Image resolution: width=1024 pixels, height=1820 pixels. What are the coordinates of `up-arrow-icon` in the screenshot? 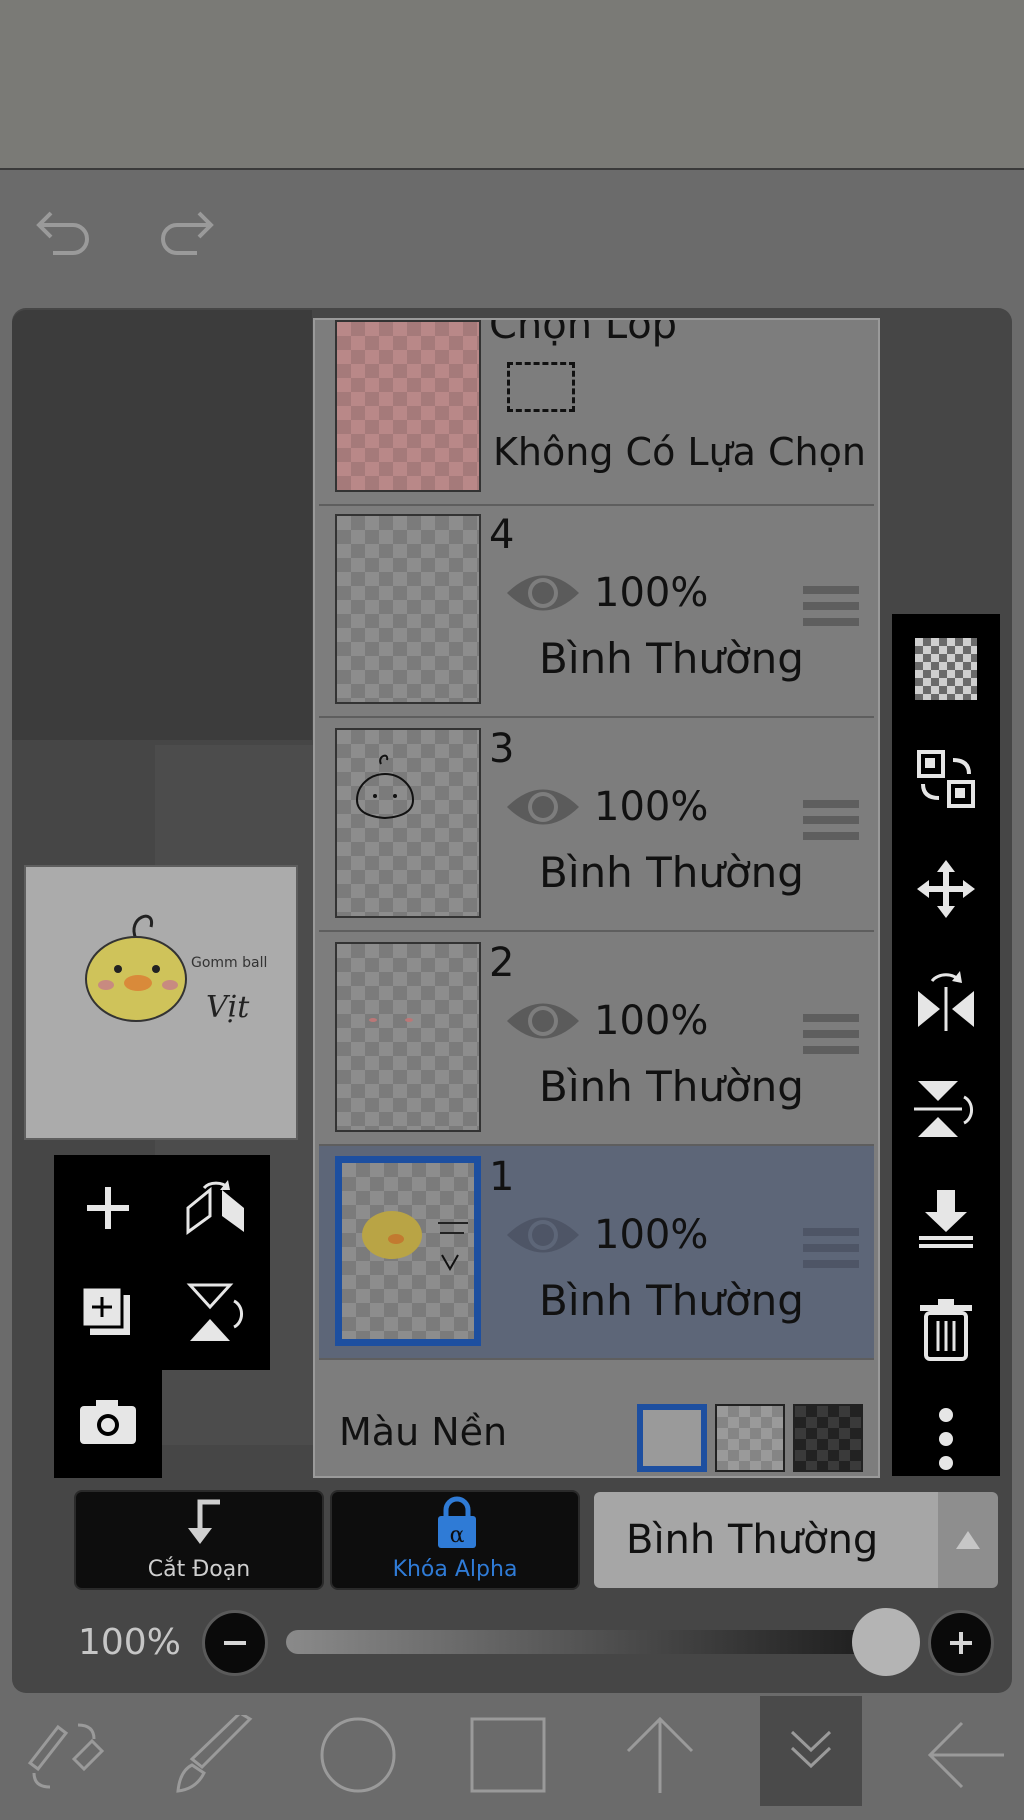 It's located at (660, 1754).